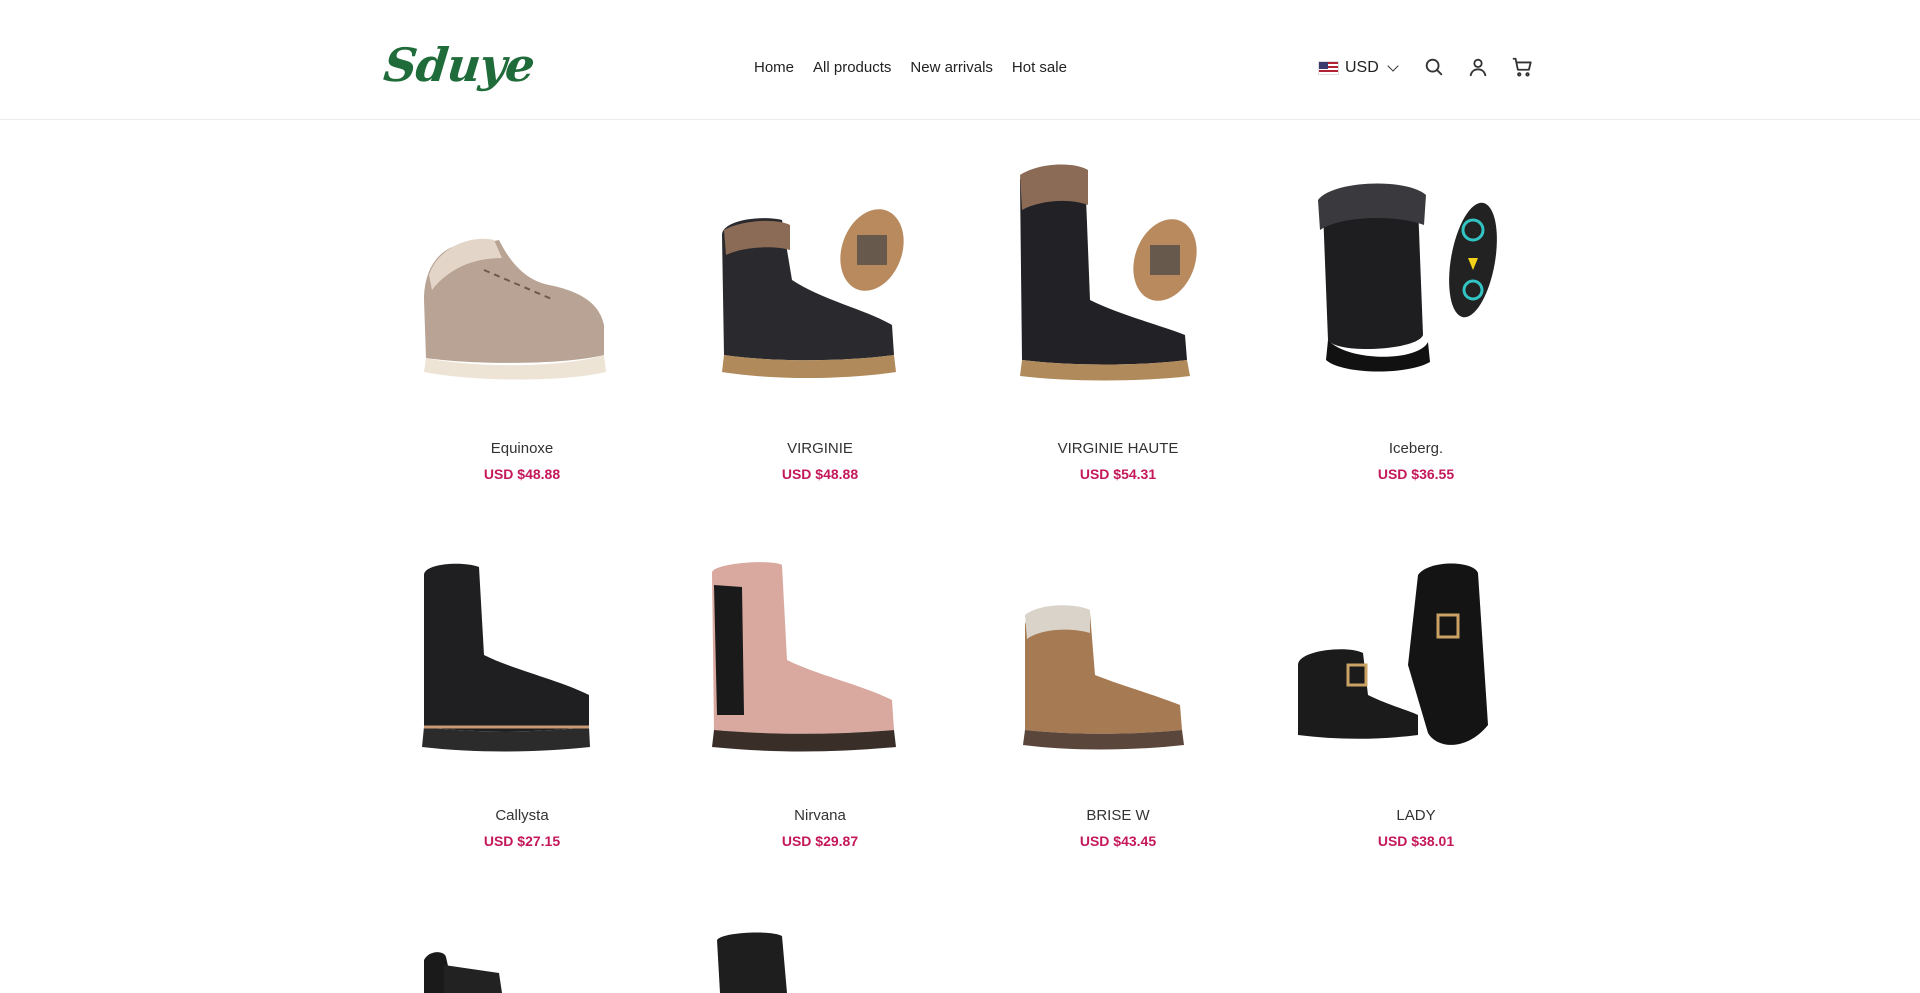 This screenshot has width=1920, height=993. I want to click on cart-icon, so click(1522, 67).